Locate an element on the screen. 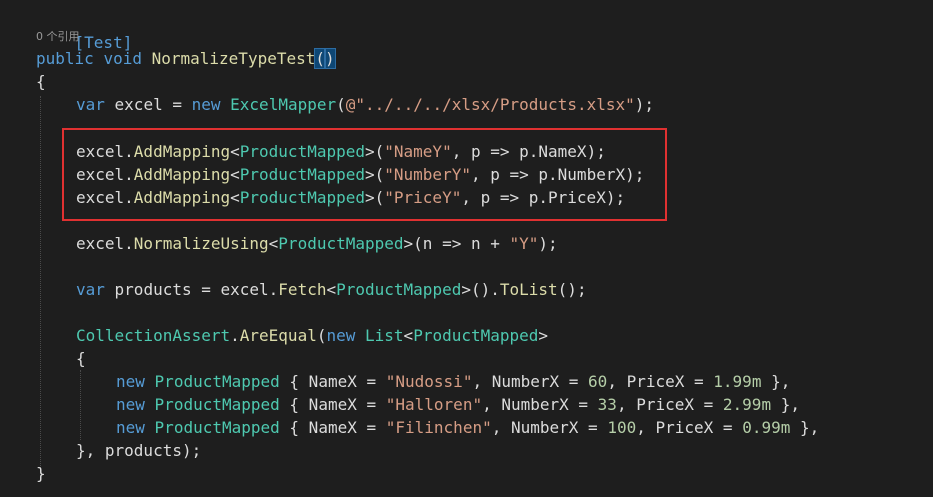  method-name: ToList is located at coordinates (528, 289).